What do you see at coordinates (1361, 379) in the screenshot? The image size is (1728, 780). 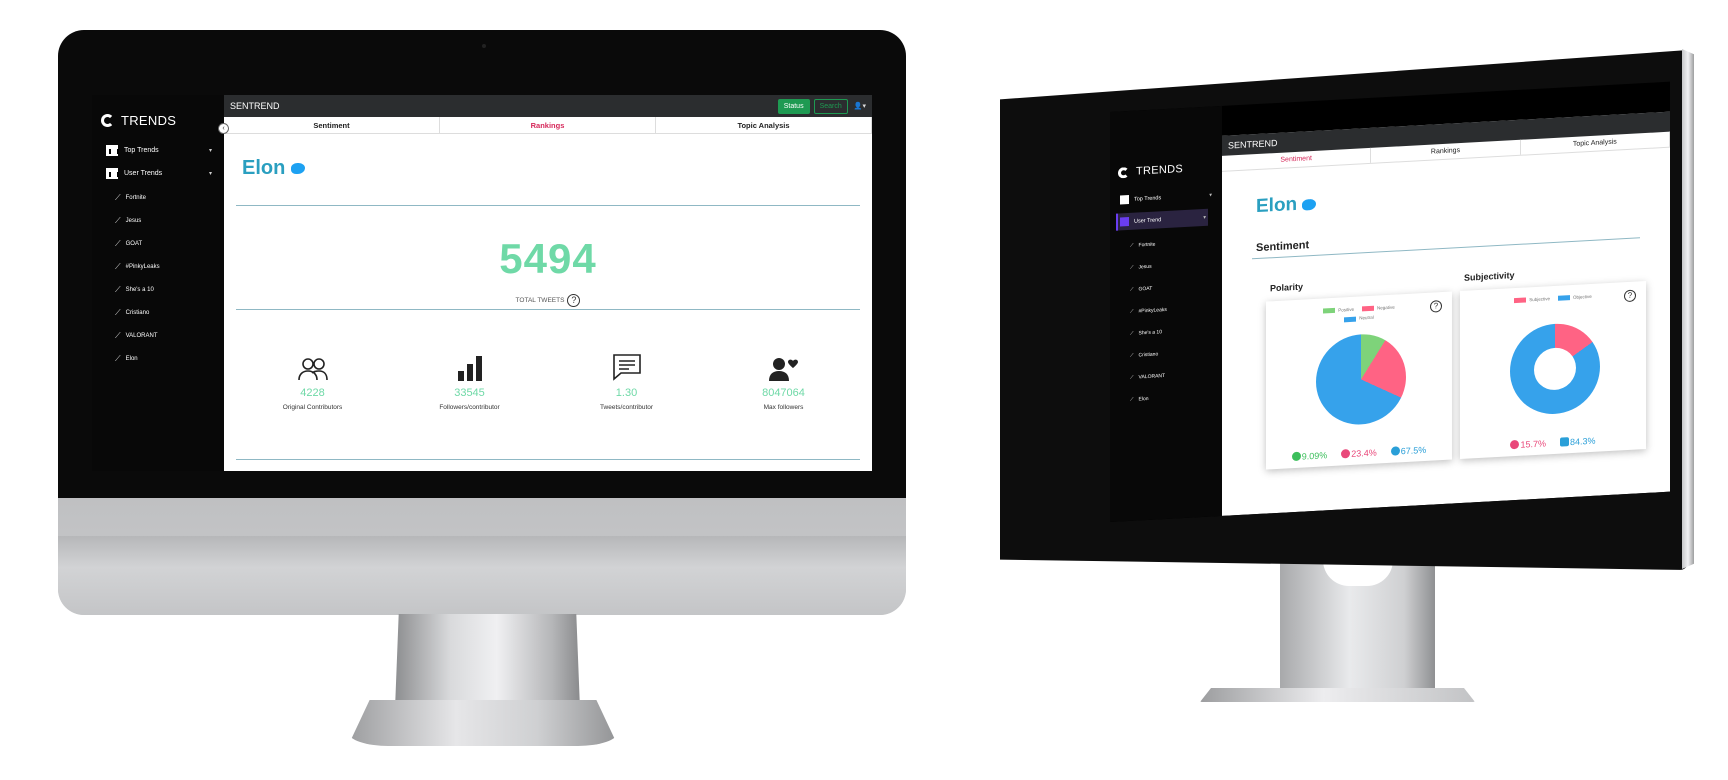 I see `polarity-pie-chart` at bounding box center [1361, 379].